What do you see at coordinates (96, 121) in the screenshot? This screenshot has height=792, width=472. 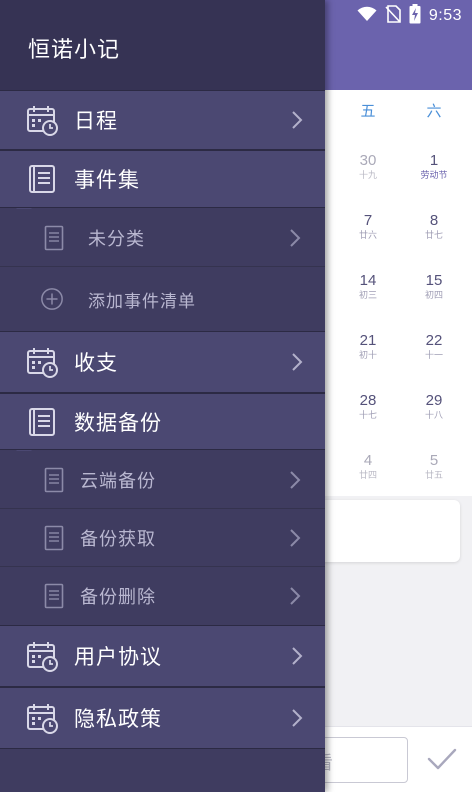 I see `menu-item-label: 日程` at bounding box center [96, 121].